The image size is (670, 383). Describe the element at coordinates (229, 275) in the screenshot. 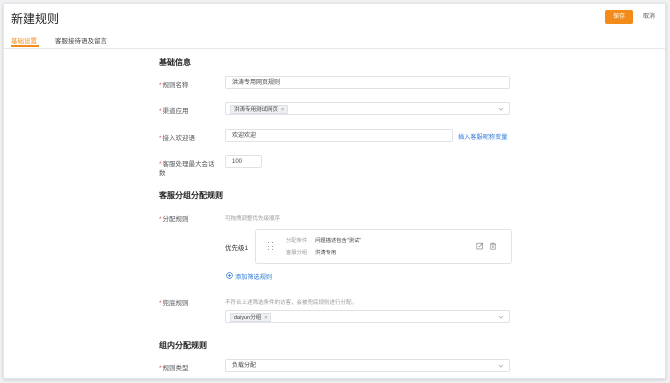

I see `plus-circle-icon` at that location.